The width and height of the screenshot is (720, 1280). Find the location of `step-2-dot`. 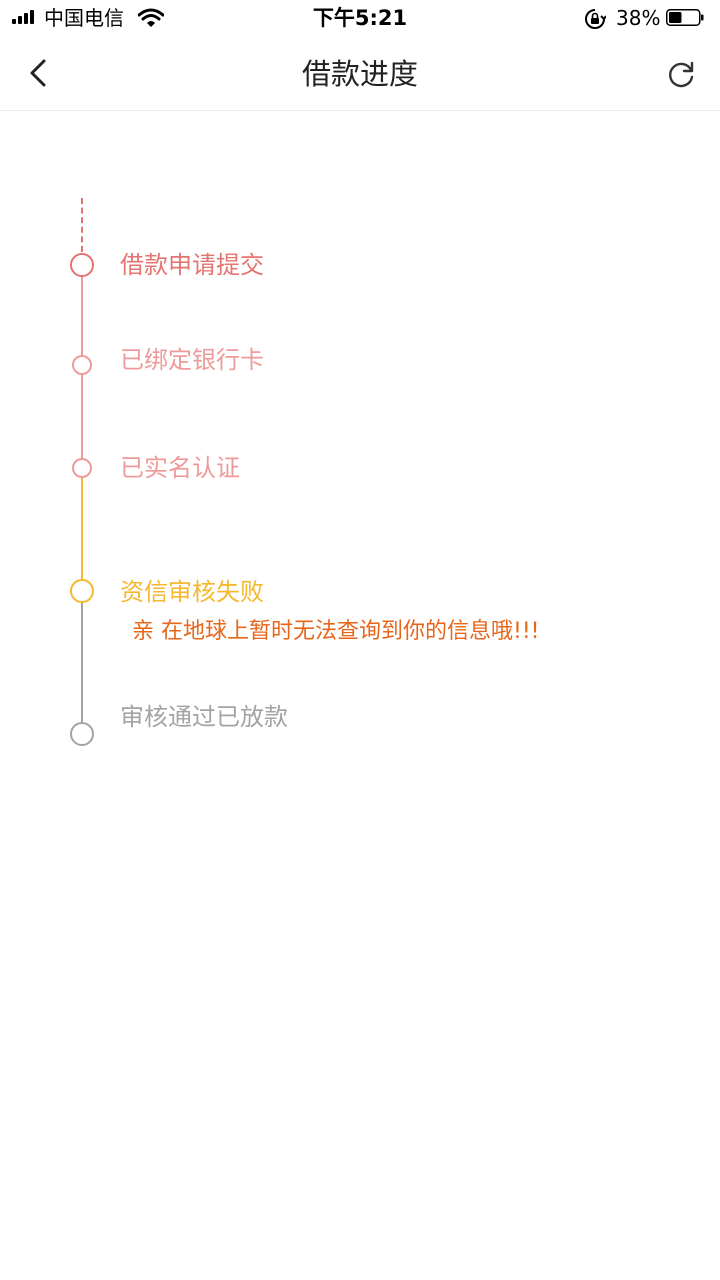

step-2-dot is located at coordinates (82, 365).